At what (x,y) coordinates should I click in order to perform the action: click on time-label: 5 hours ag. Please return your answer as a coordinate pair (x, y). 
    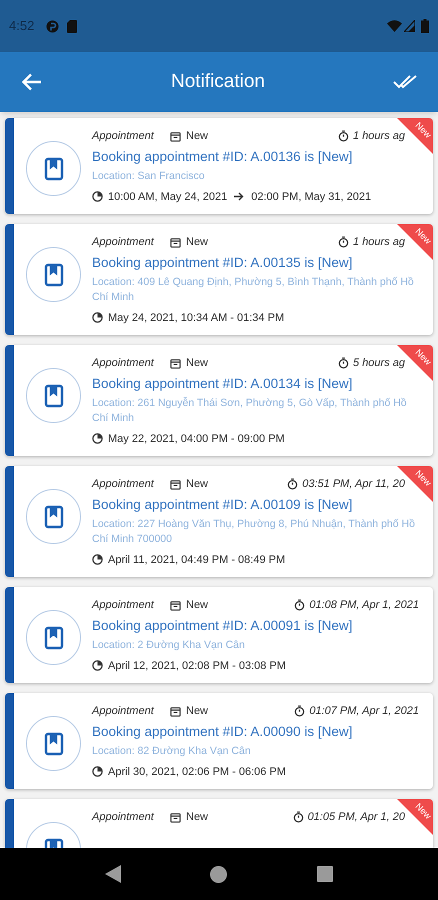
    Looking at the image, I should click on (379, 363).